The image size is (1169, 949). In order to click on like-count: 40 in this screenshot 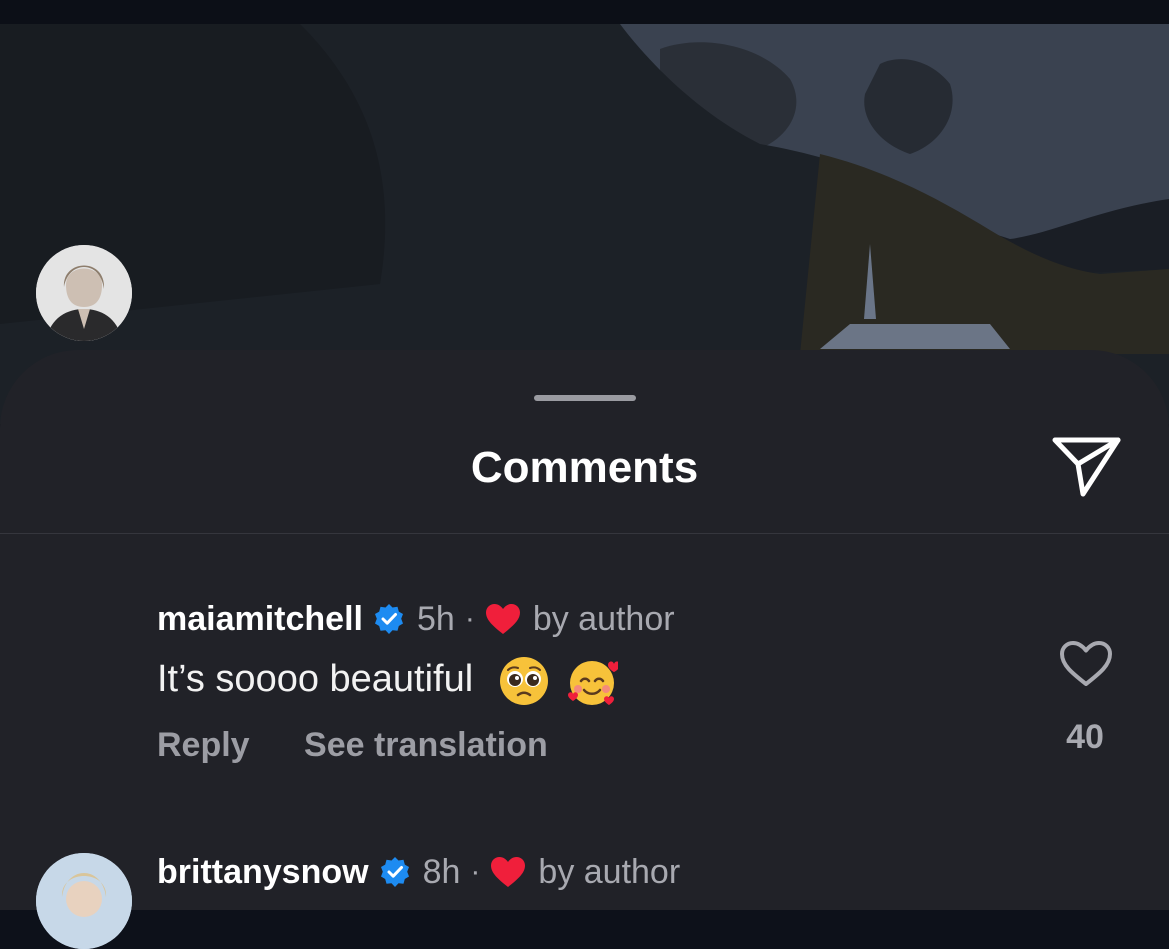, I will do `click(1085, 737)`.